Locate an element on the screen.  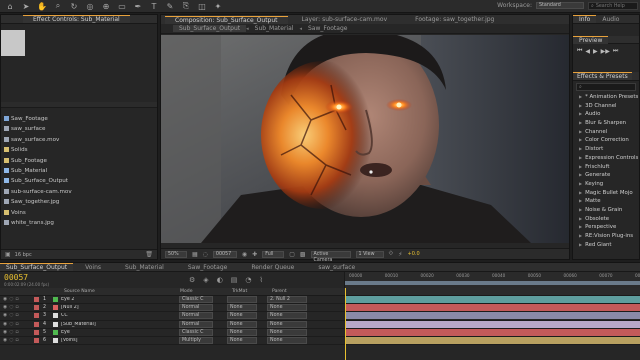
effects-category-item: ▶ Matte is located at coordinates (606, 201).